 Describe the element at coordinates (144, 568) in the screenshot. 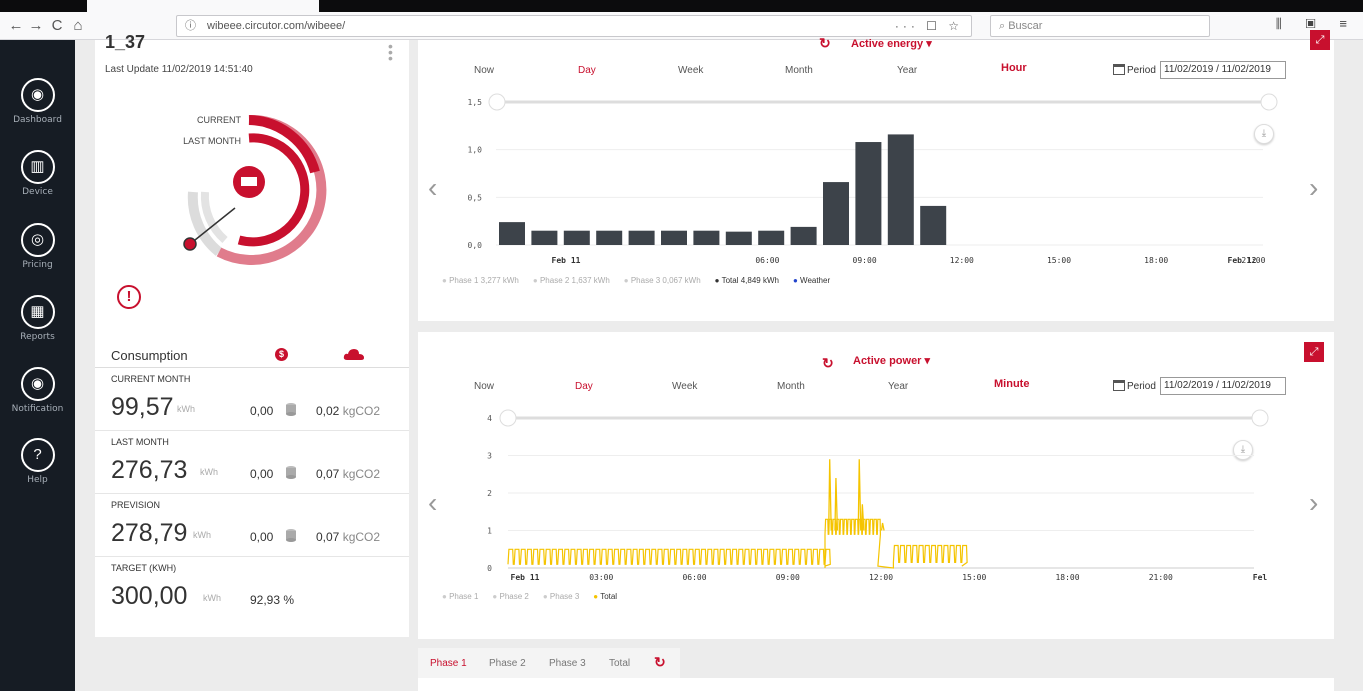

I see `row-label: TARGET (KWH)` at that location.